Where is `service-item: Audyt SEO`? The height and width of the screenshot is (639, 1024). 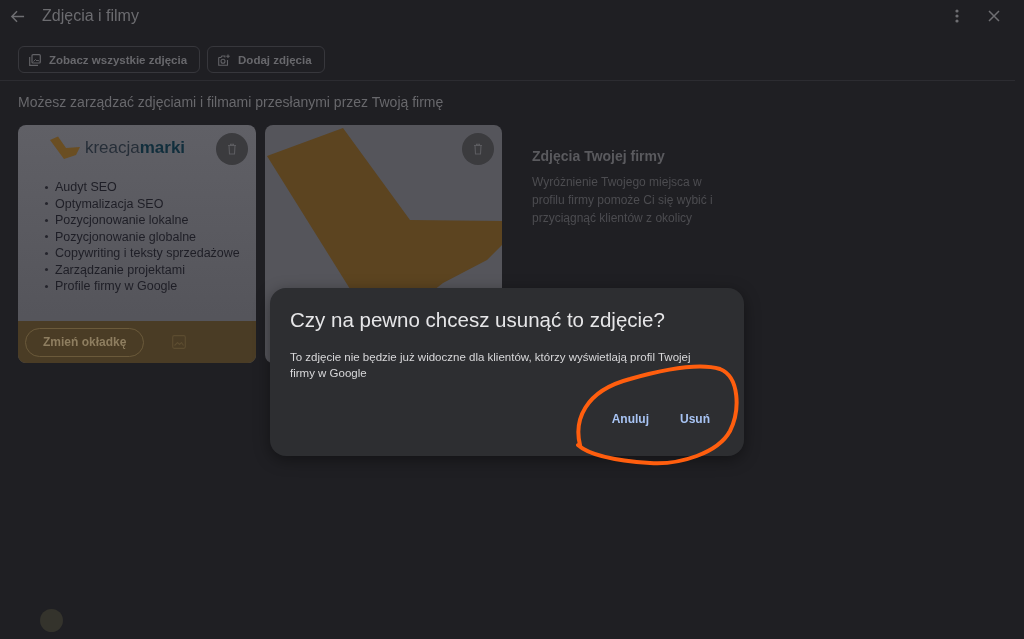 service-item: Audyt SEO is located at coordinates (86, 187).